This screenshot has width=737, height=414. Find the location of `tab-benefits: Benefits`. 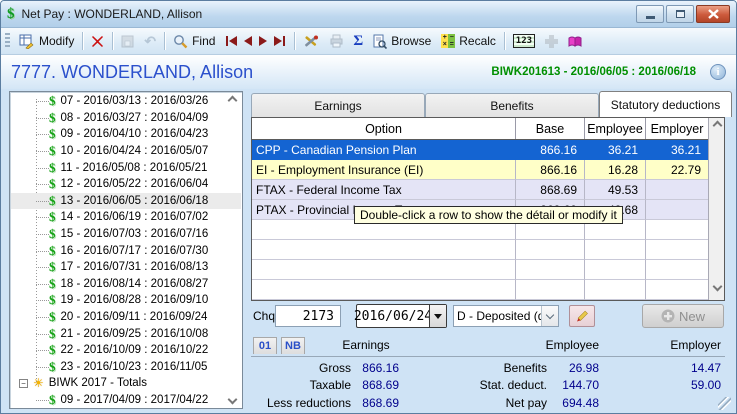

tab-benefits: Benefits is located at coordinates (512, 105).